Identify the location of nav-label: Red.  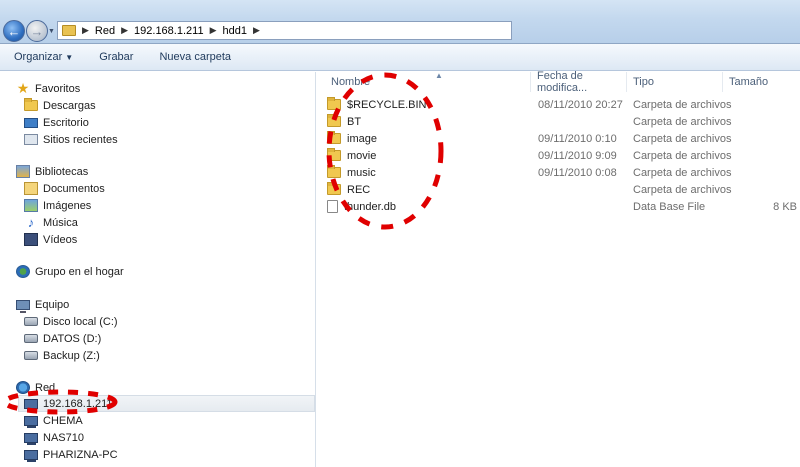
(45, 387).